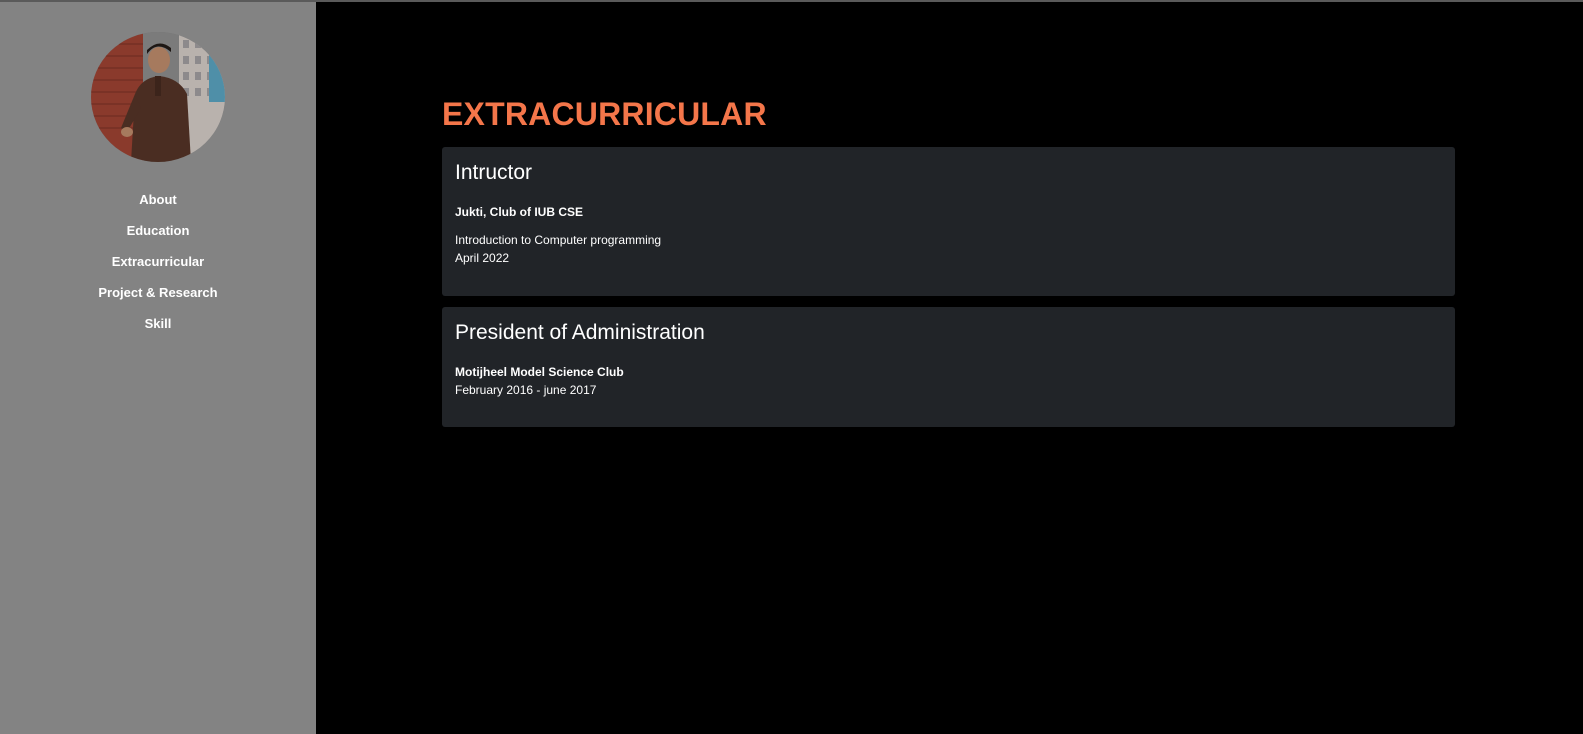 The width and height of the screenshot is (1583, 734). Describe the element at coordinates (482, 258) in the screenshot. I see `card-date: April 2022` at that location.